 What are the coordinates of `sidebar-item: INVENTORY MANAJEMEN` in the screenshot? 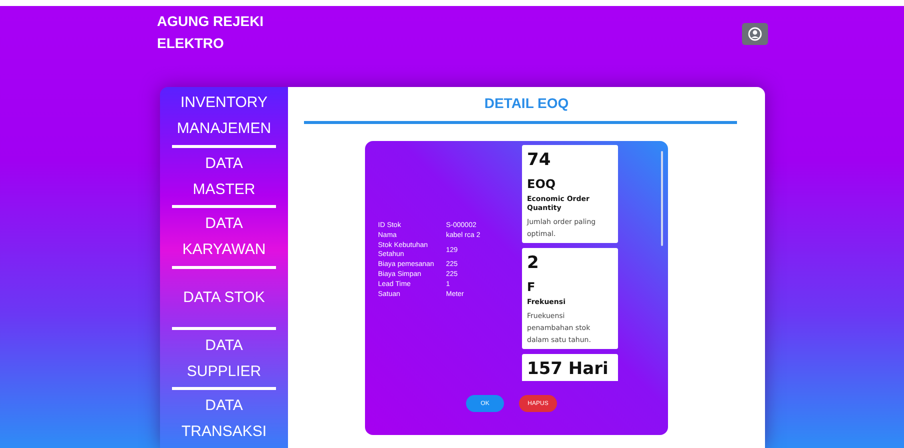 It's located at (224, 117).